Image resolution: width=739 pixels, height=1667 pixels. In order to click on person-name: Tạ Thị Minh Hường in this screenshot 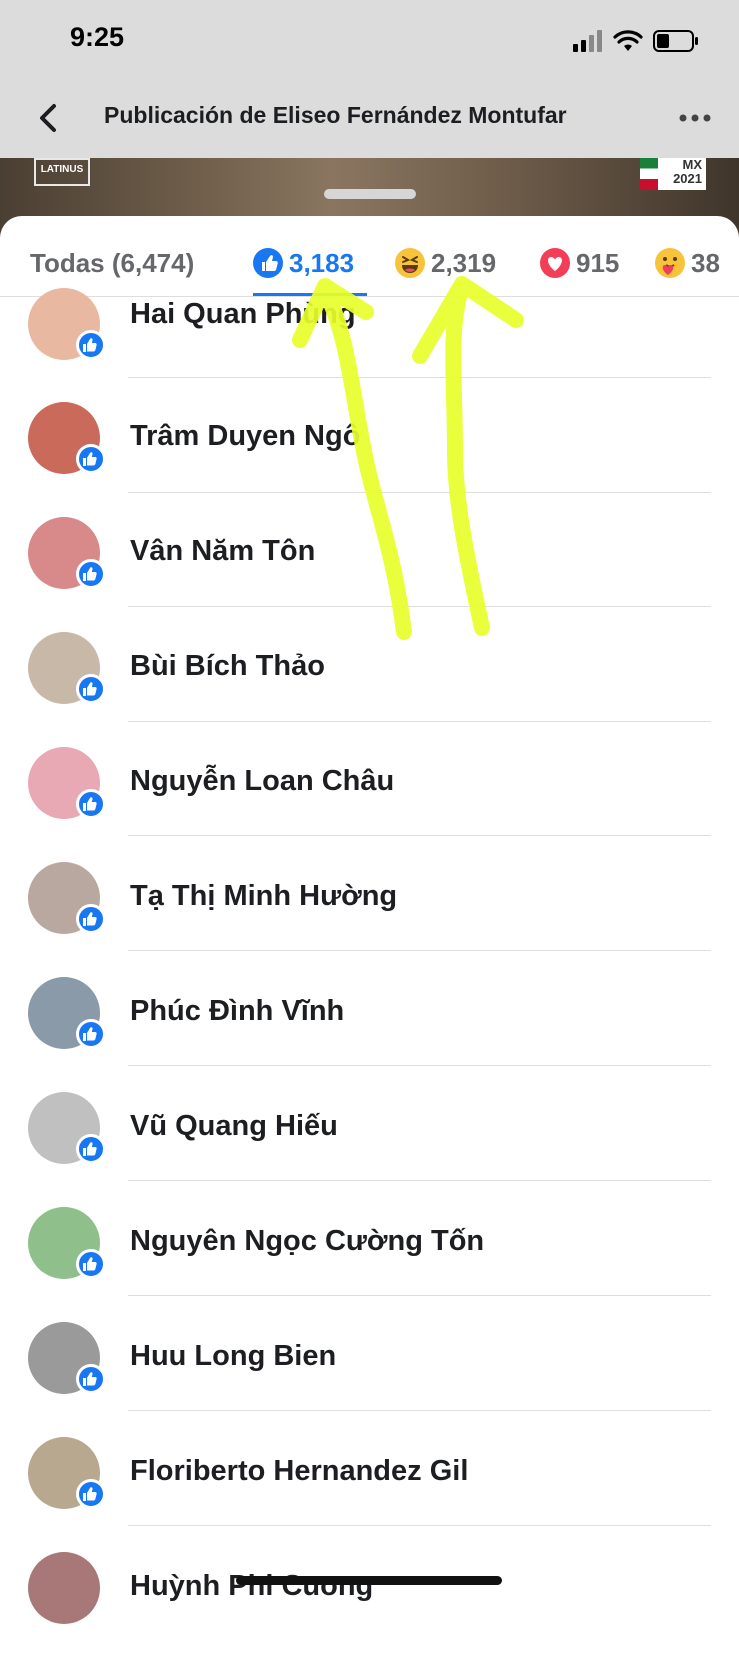, I will do `click(263, 896)`.